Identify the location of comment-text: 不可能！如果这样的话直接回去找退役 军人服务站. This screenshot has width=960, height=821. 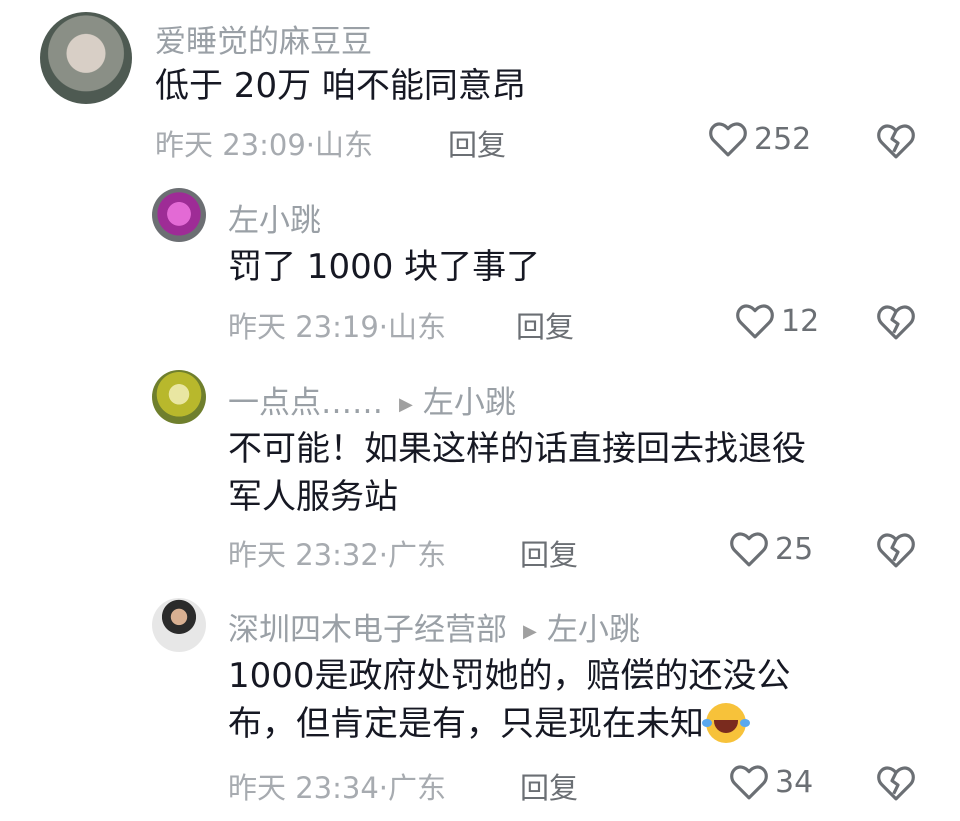
(517, 473).